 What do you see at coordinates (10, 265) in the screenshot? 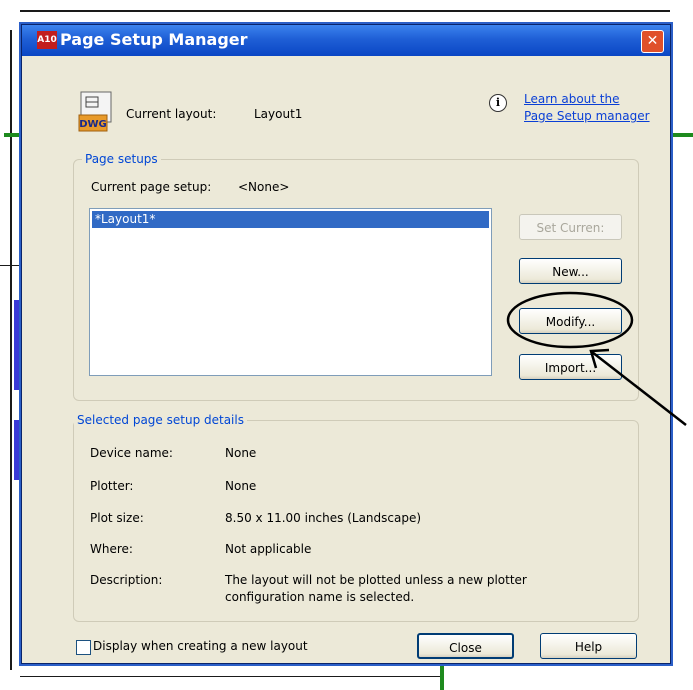
I see `drawing-line-left` at bounding box center [10, 265].